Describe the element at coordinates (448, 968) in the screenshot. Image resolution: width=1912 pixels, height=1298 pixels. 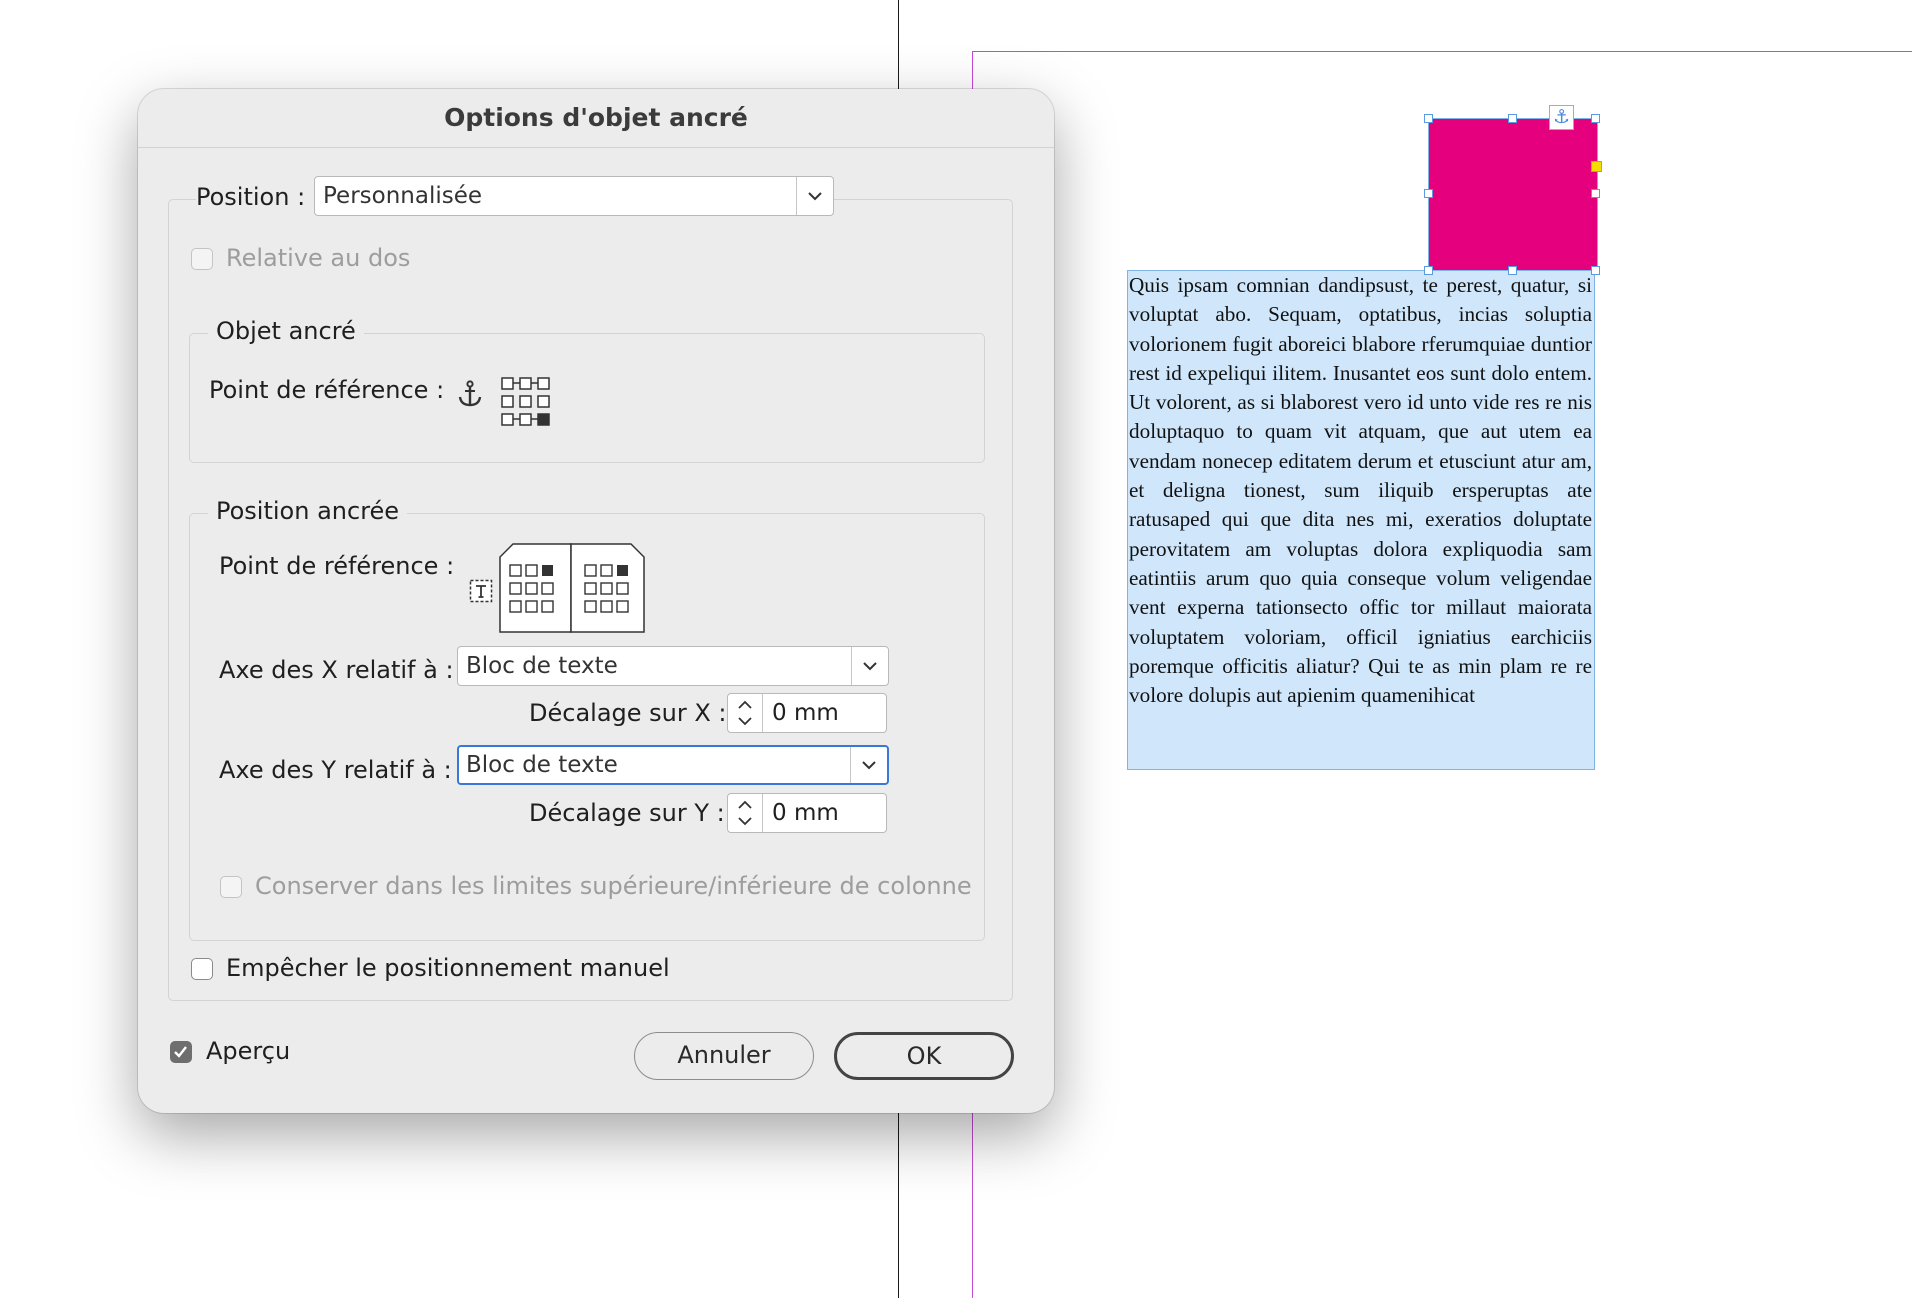
I see `prevent-manual-label: Empêcher le positionnement manuel` at that location.